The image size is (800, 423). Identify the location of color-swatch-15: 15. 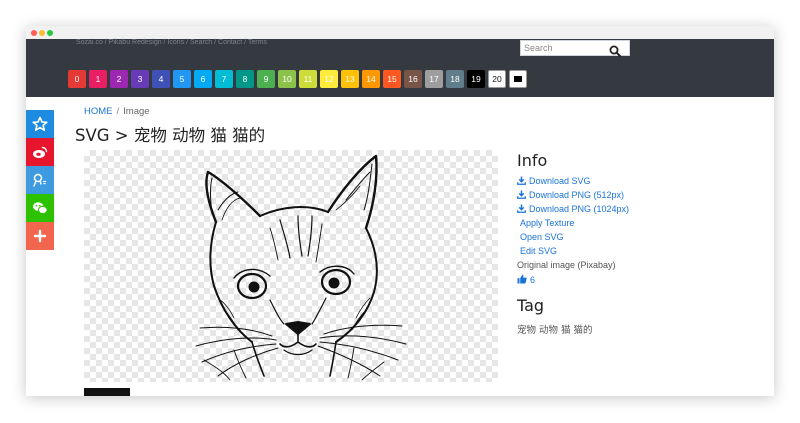
(392, 79).